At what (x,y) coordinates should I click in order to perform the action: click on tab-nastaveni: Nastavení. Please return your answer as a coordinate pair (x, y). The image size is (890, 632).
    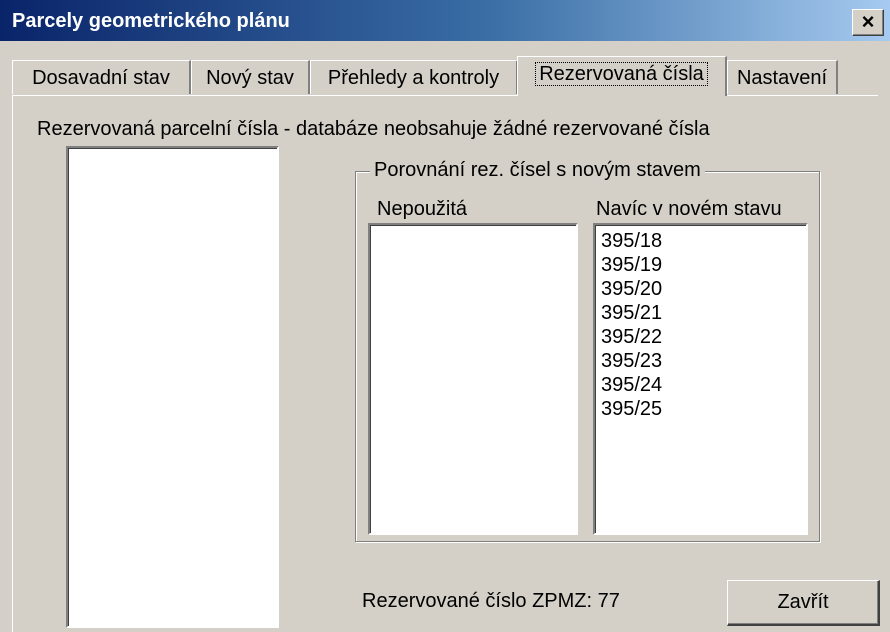
    Looking at the image, I should click on (782, 77).